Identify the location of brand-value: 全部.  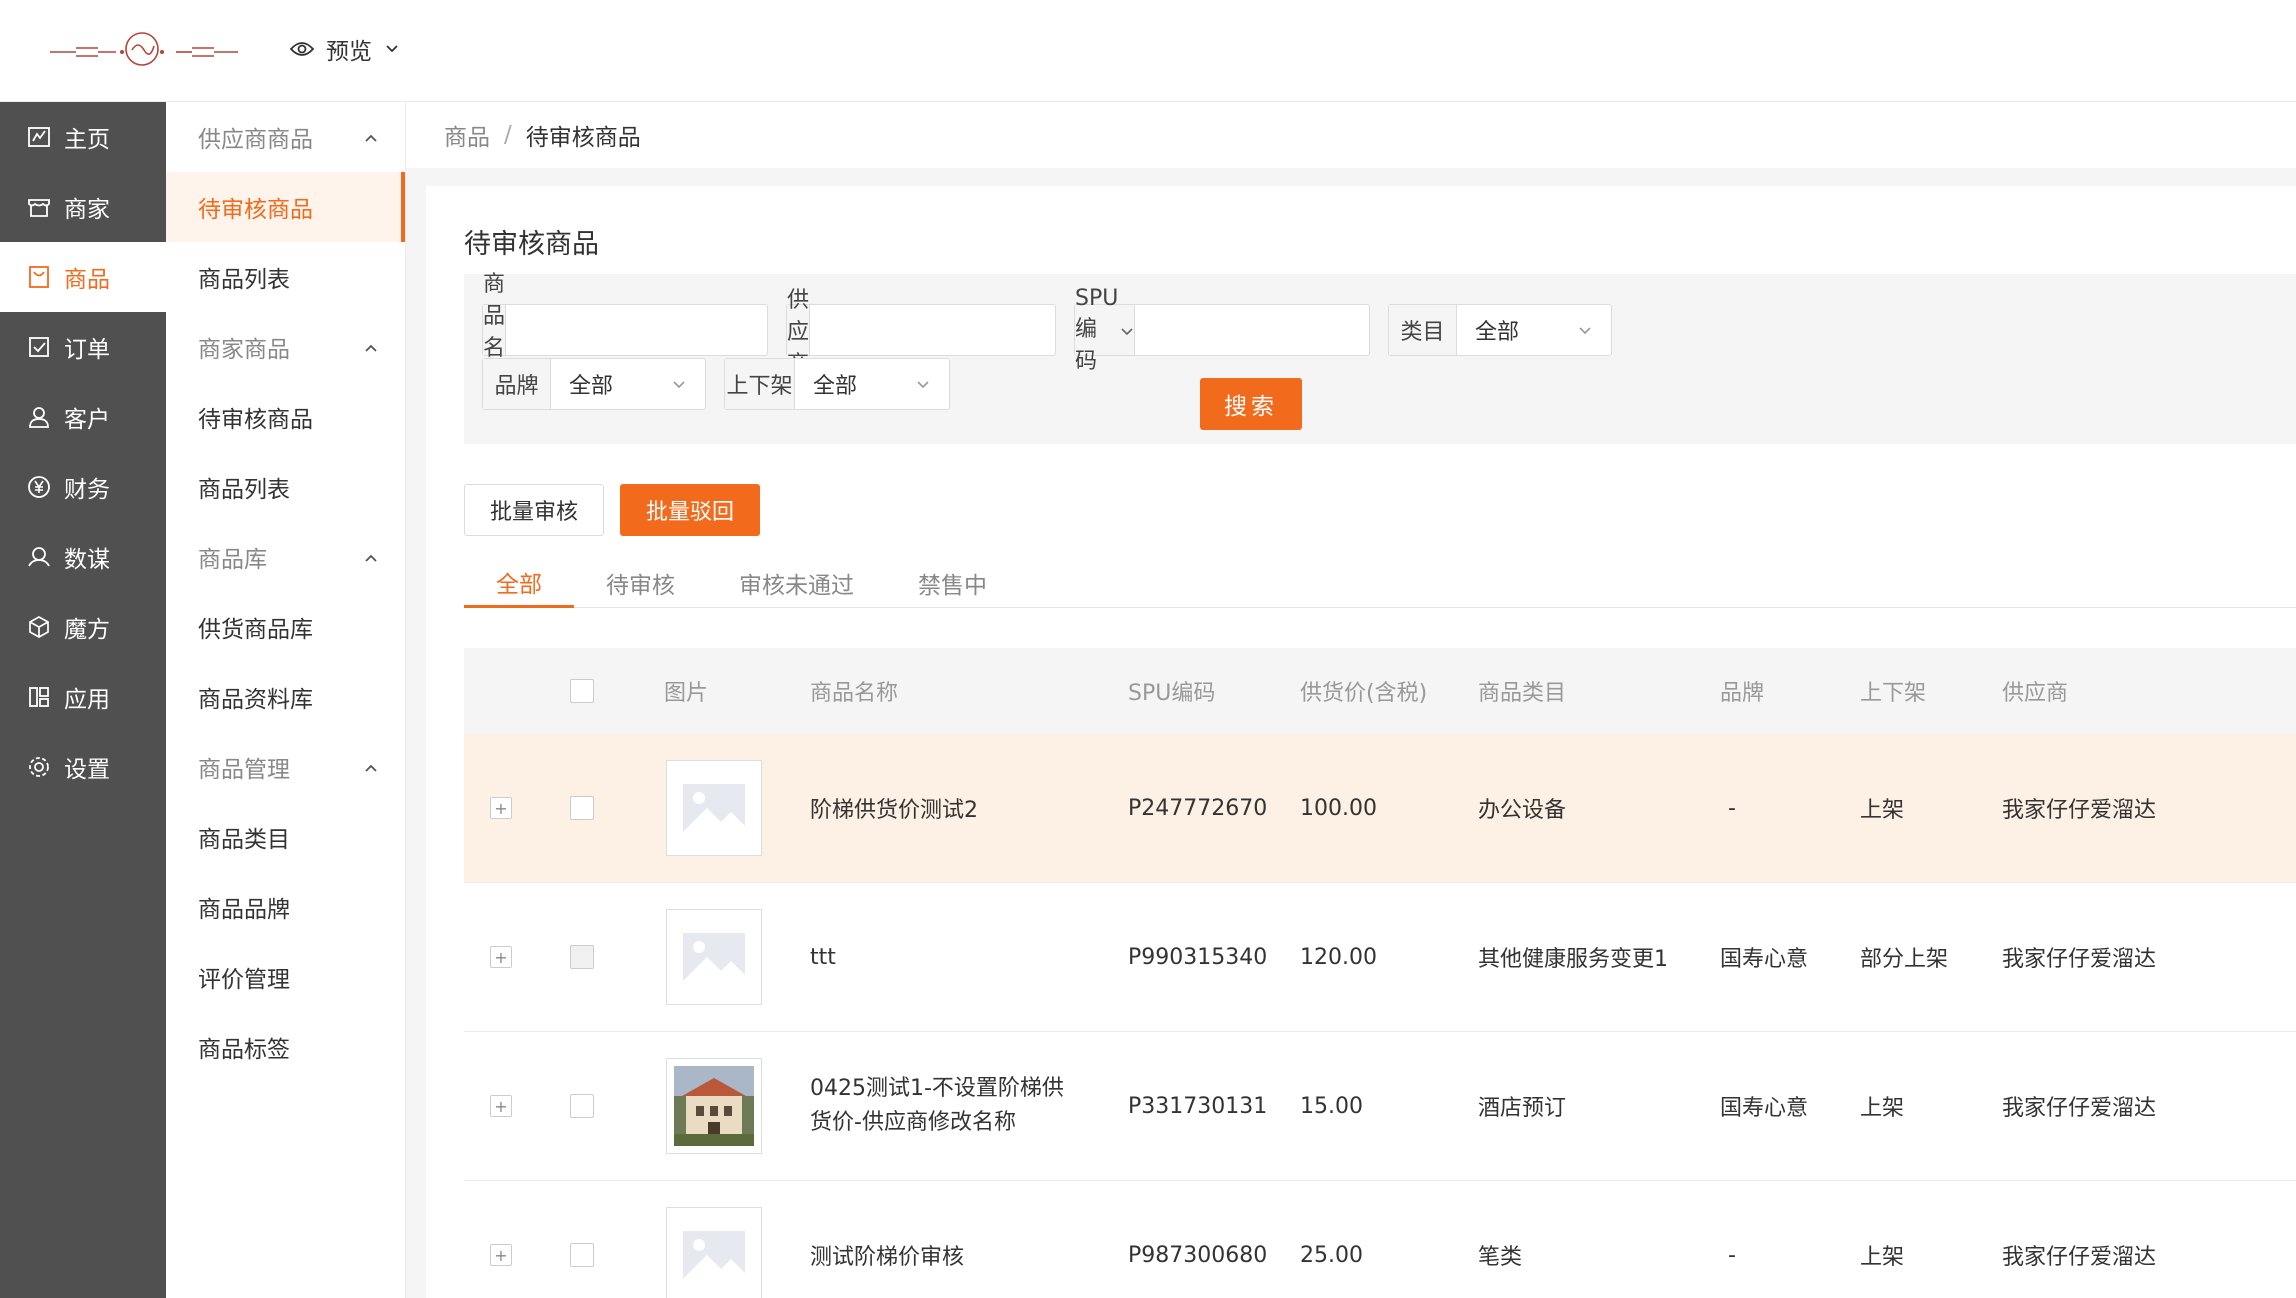
(591, 386).